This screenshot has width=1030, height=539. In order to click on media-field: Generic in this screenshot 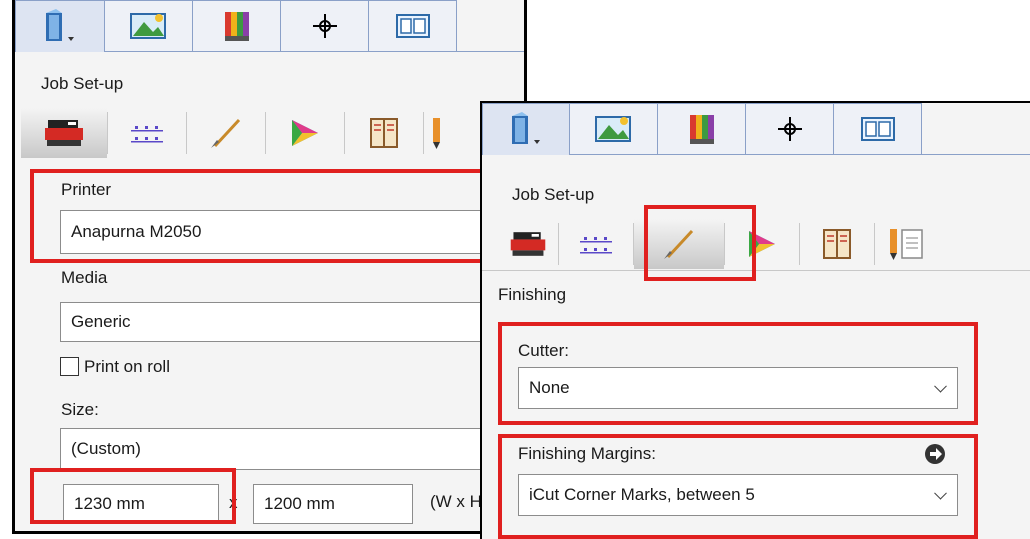, I will do `click(292, 322)`.